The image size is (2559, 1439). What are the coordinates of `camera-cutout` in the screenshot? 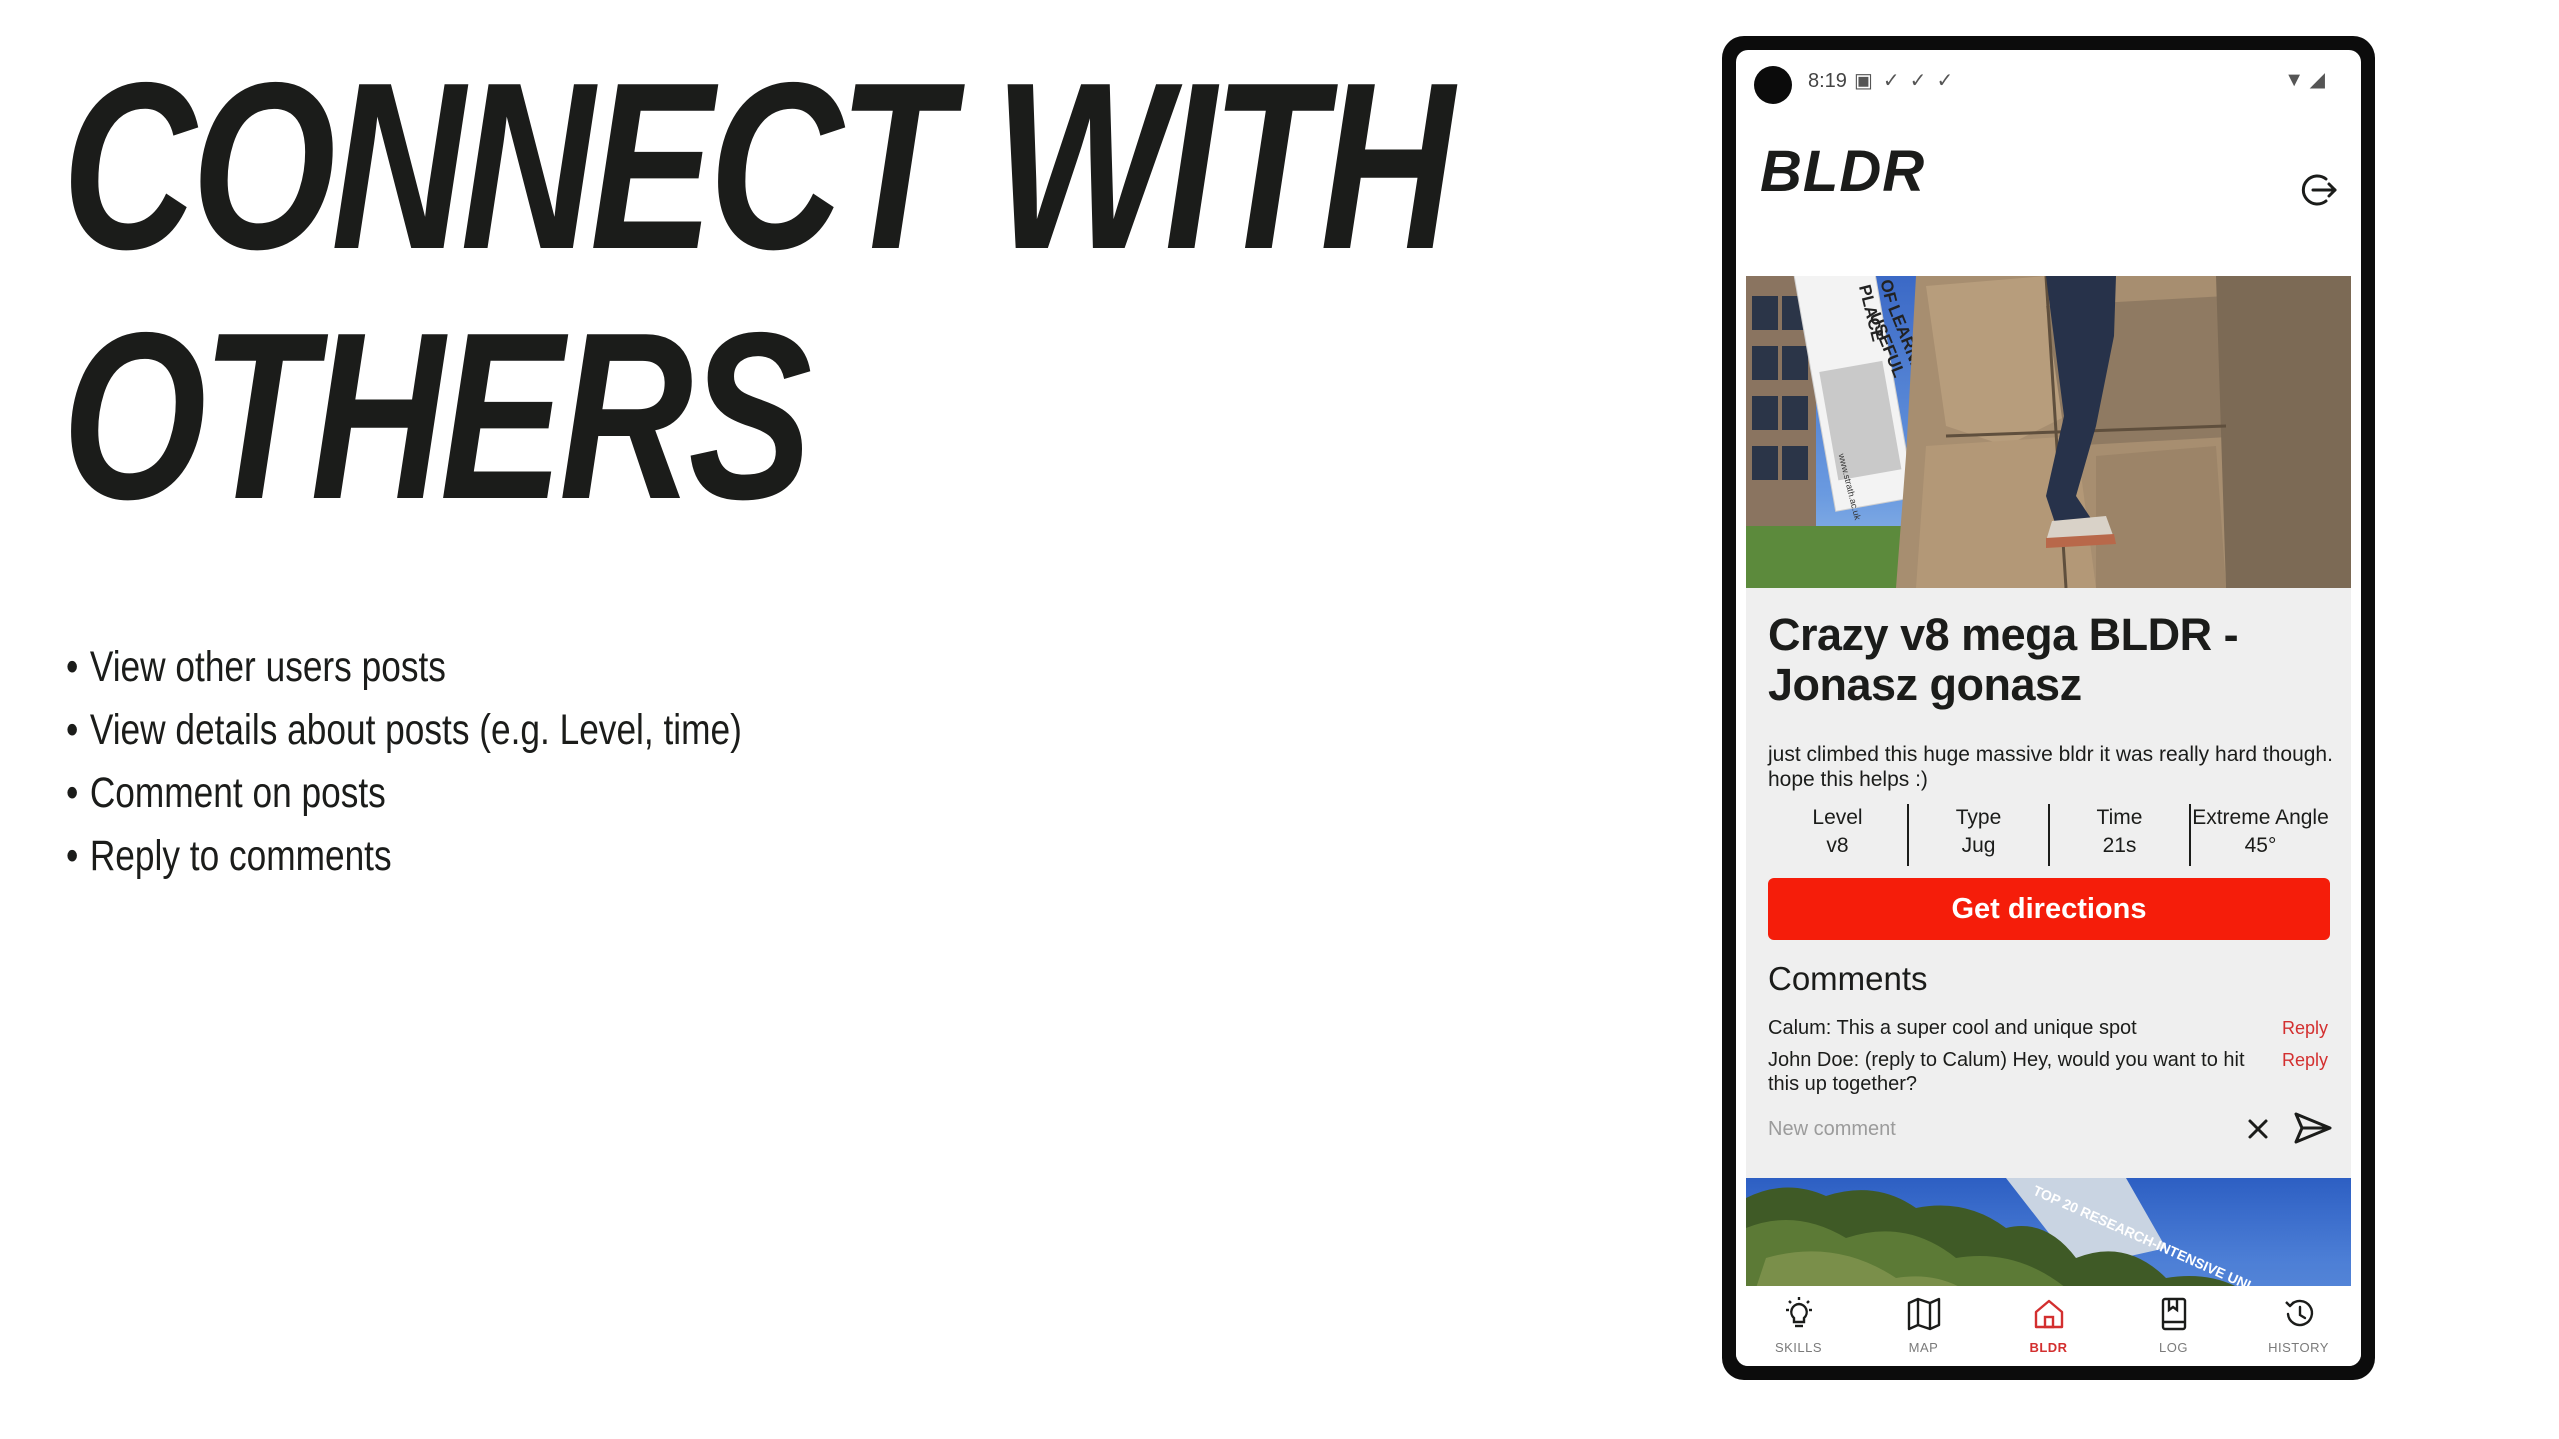 It's located at (1773, 85).